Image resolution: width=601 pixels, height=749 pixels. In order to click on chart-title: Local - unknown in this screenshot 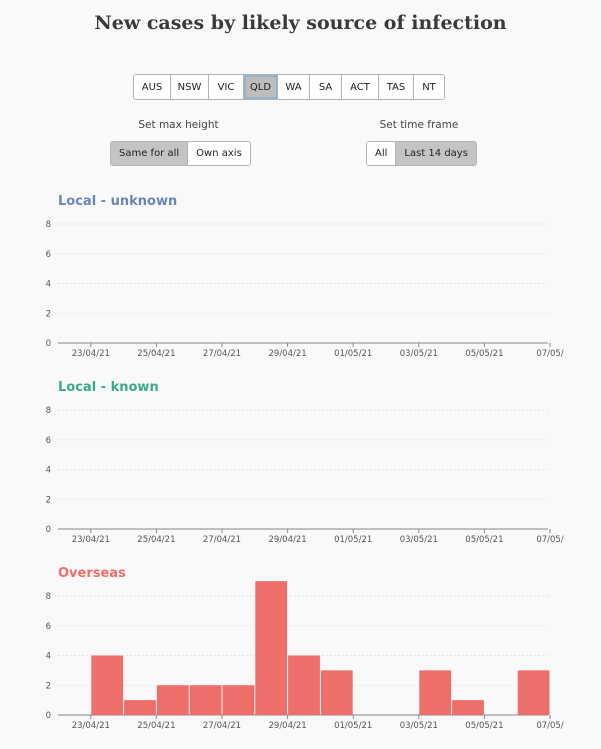, I will do `click(117, 201)`.